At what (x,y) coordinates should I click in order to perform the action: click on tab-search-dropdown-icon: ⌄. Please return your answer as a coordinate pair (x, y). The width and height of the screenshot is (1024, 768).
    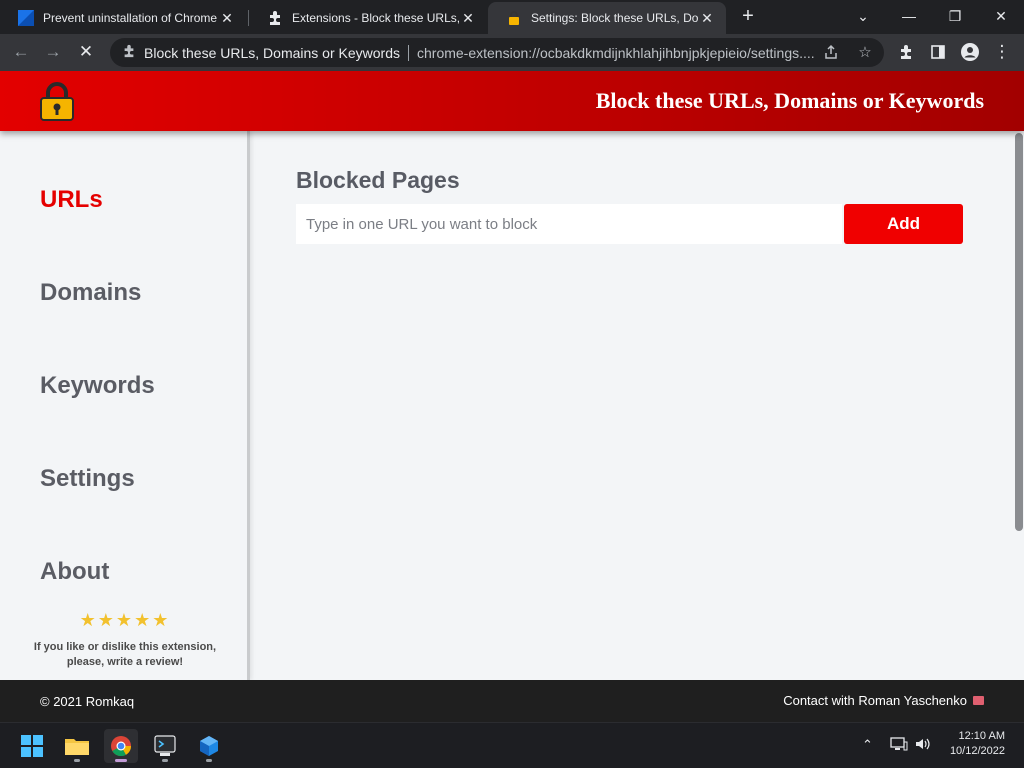
    Looking at the image, I should click on (863, 16).